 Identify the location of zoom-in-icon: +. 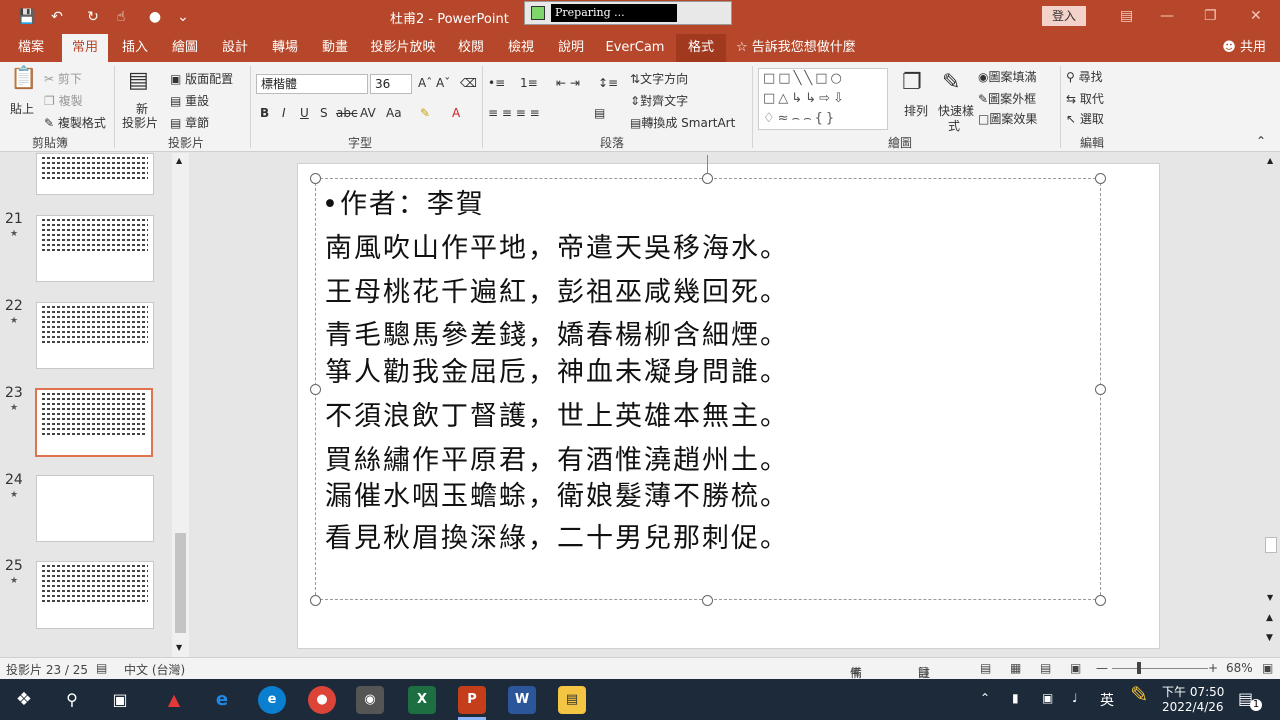
(1213, 668).